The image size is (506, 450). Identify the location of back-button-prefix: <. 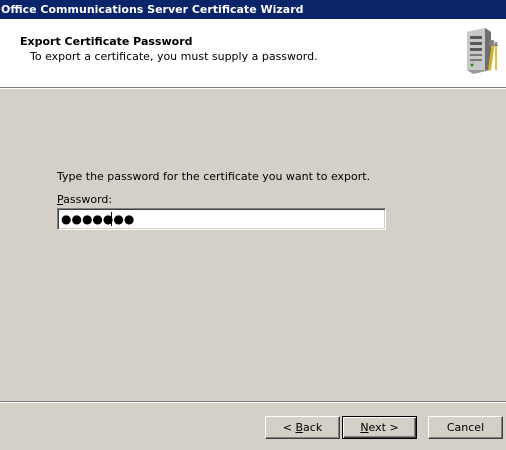
(289, 427).